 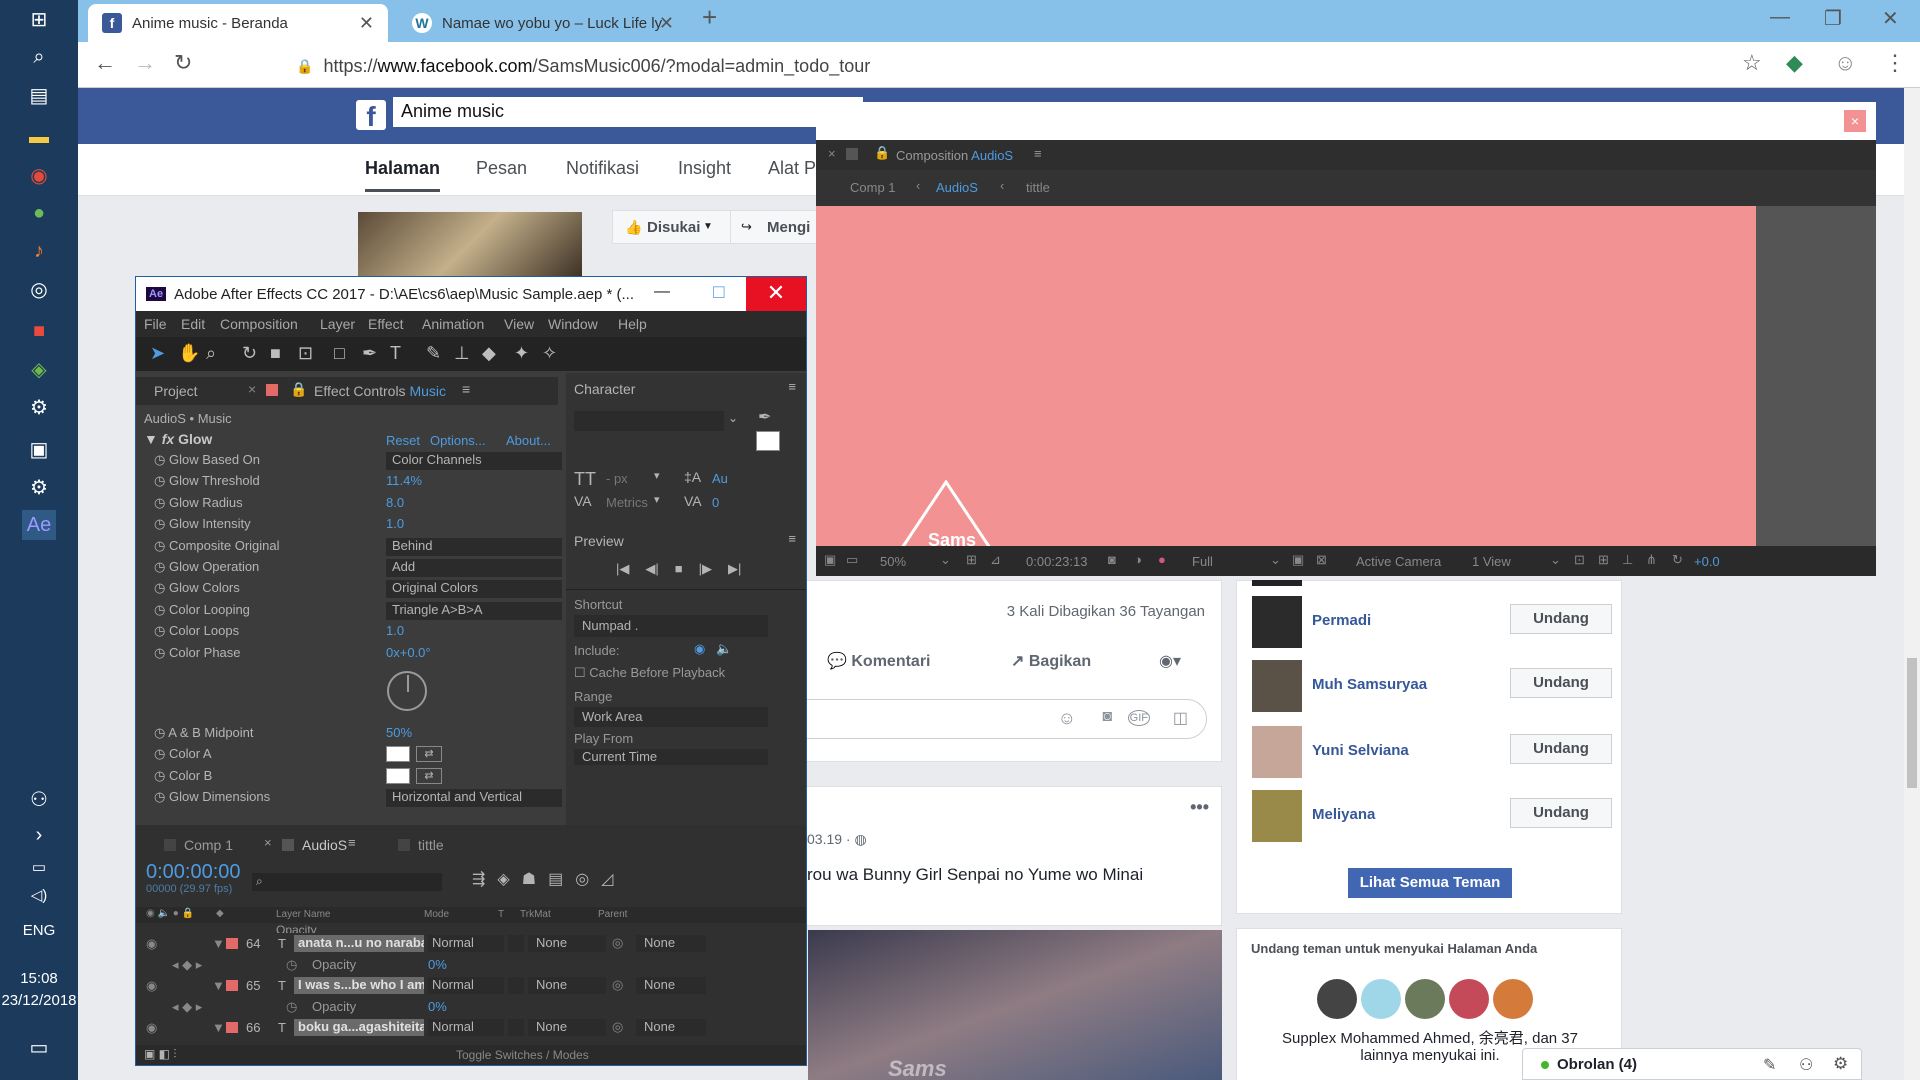 I want to click on bookmark-star-icon: ☆, so click(x=1752, y=63).